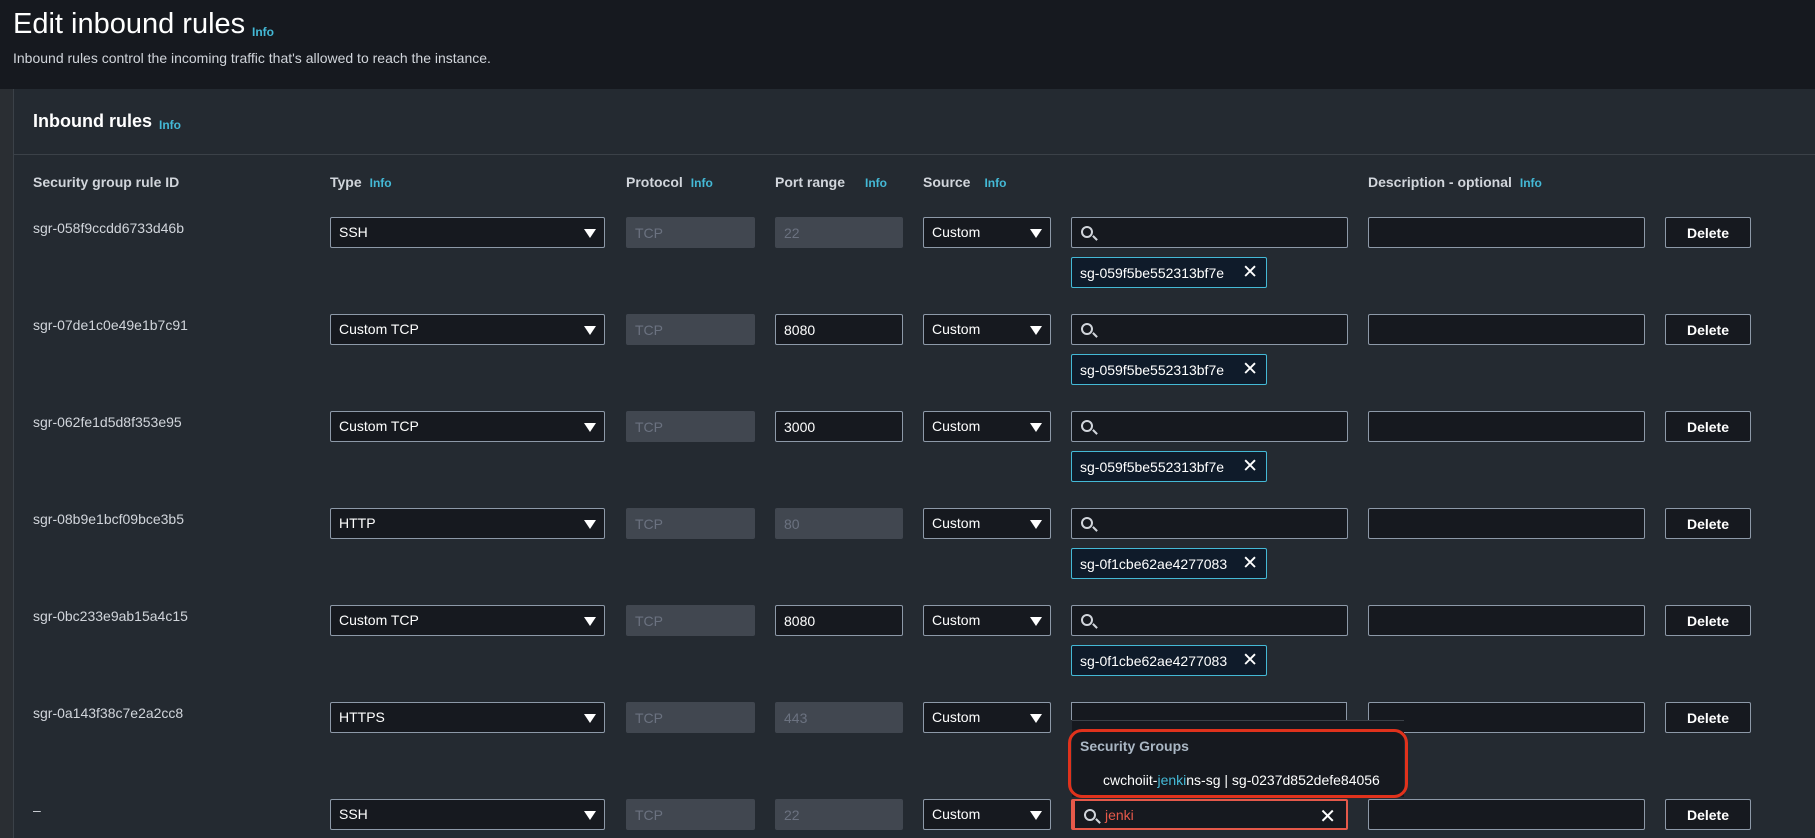 The height and width of the screenshot is (838, 1815). What do you see at coordinates (346, 182) in the screenshot?
I see `column-header-type-label: Type` at bounding box center [346, 182].